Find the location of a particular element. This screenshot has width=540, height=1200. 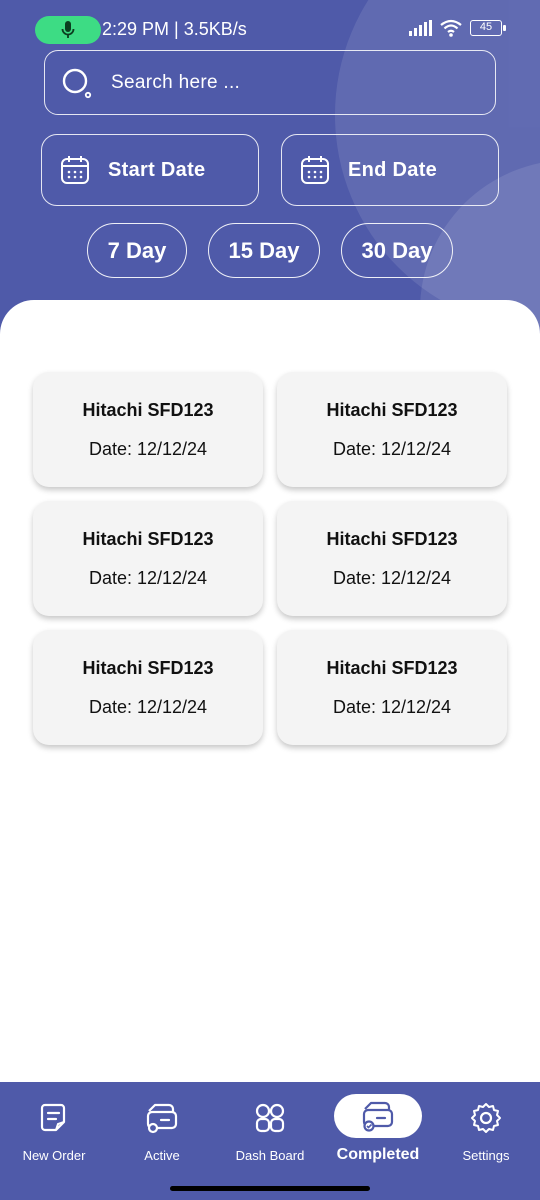

end-date-label: End Date is located at coordinates (393, 169).